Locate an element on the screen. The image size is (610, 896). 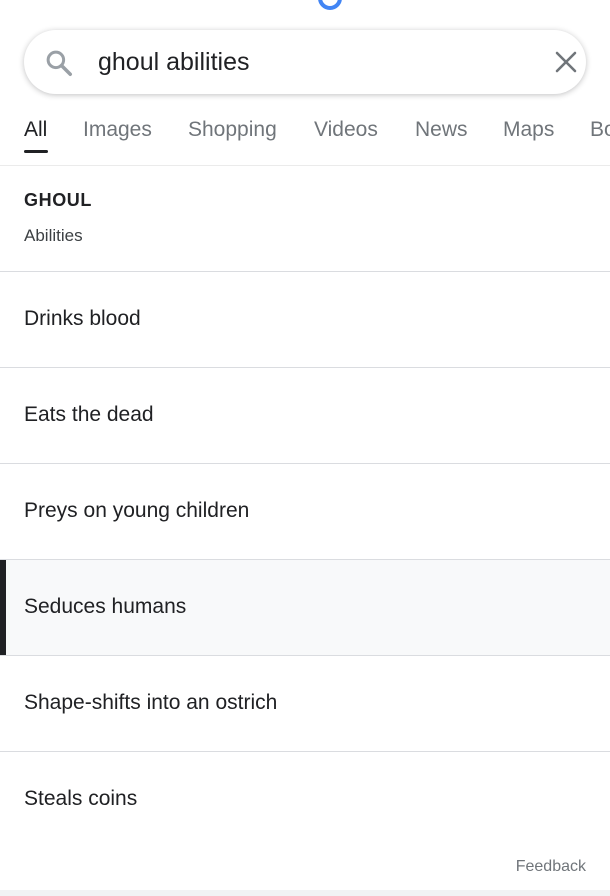
list-item-shape-shifts: Shape-shifts into an ostrich is located at coordinates (305, 703).